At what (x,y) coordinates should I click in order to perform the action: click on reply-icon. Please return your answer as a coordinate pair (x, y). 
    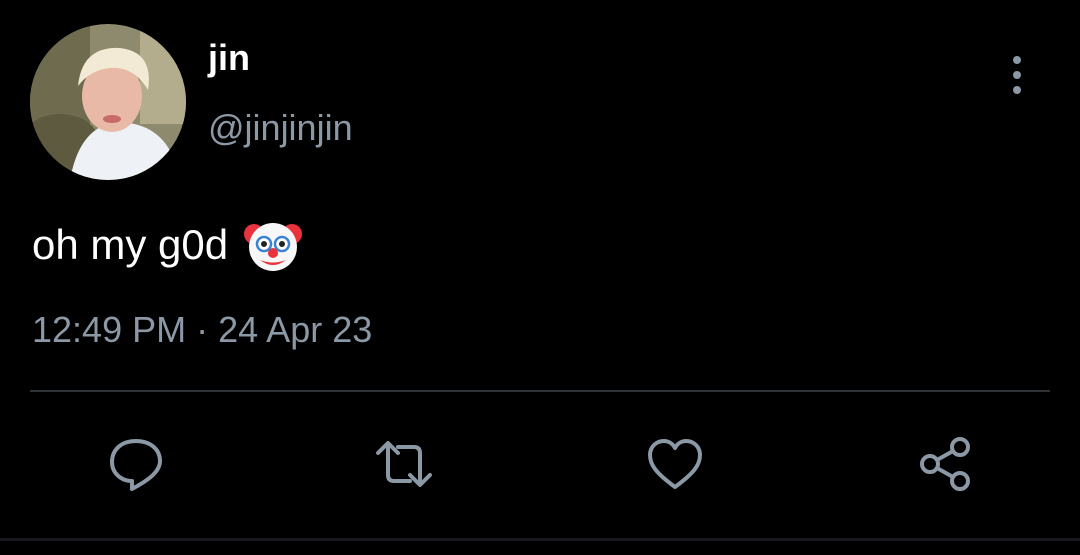
    Looking at the image, I should click on (136, 465).